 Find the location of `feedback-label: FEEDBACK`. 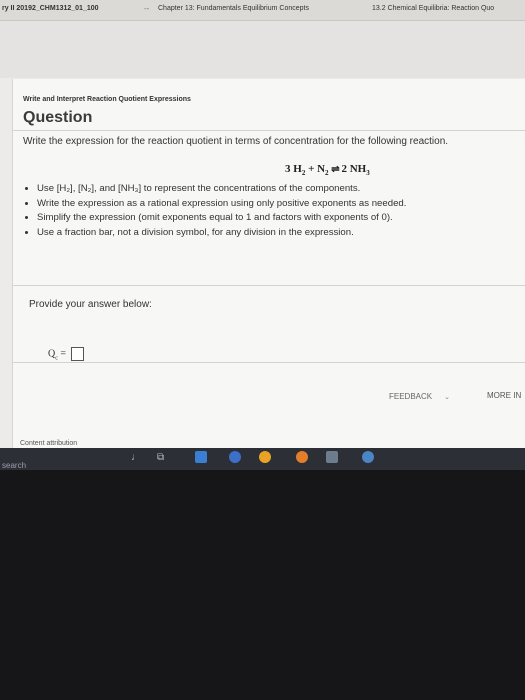

feedback-label: FEEDBACK is located at coordinates (411, 396).